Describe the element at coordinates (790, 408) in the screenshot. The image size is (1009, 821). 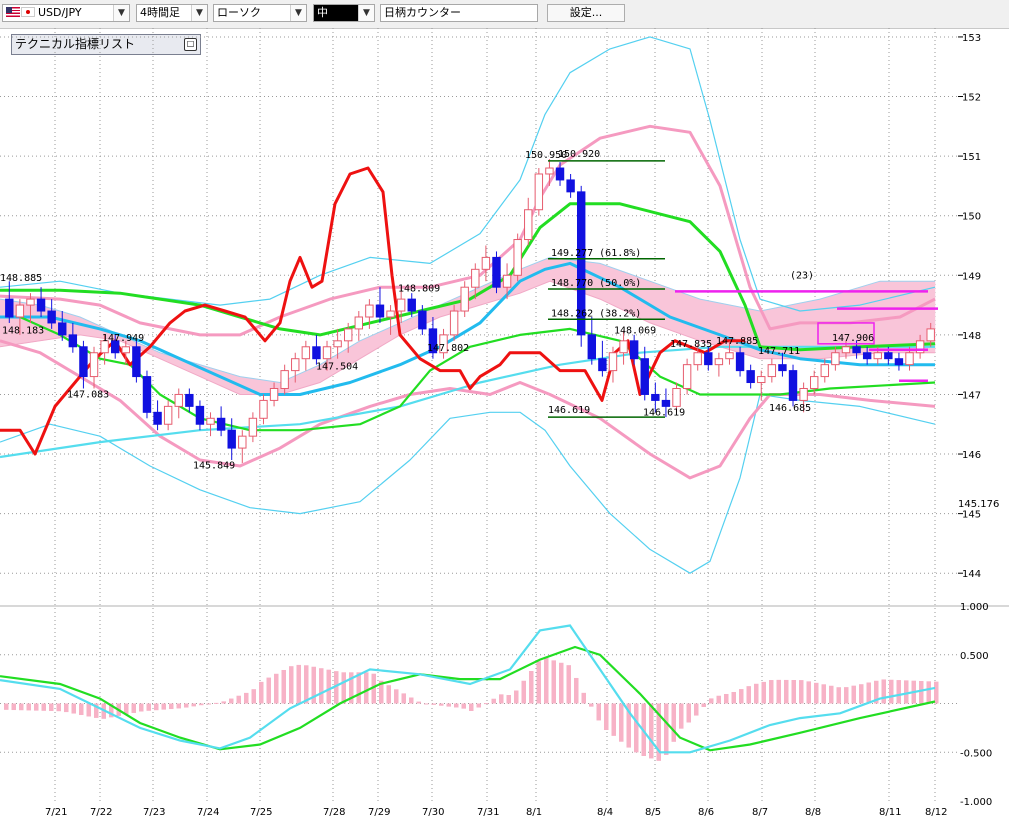
I see `price-label: 146.685` at that location.